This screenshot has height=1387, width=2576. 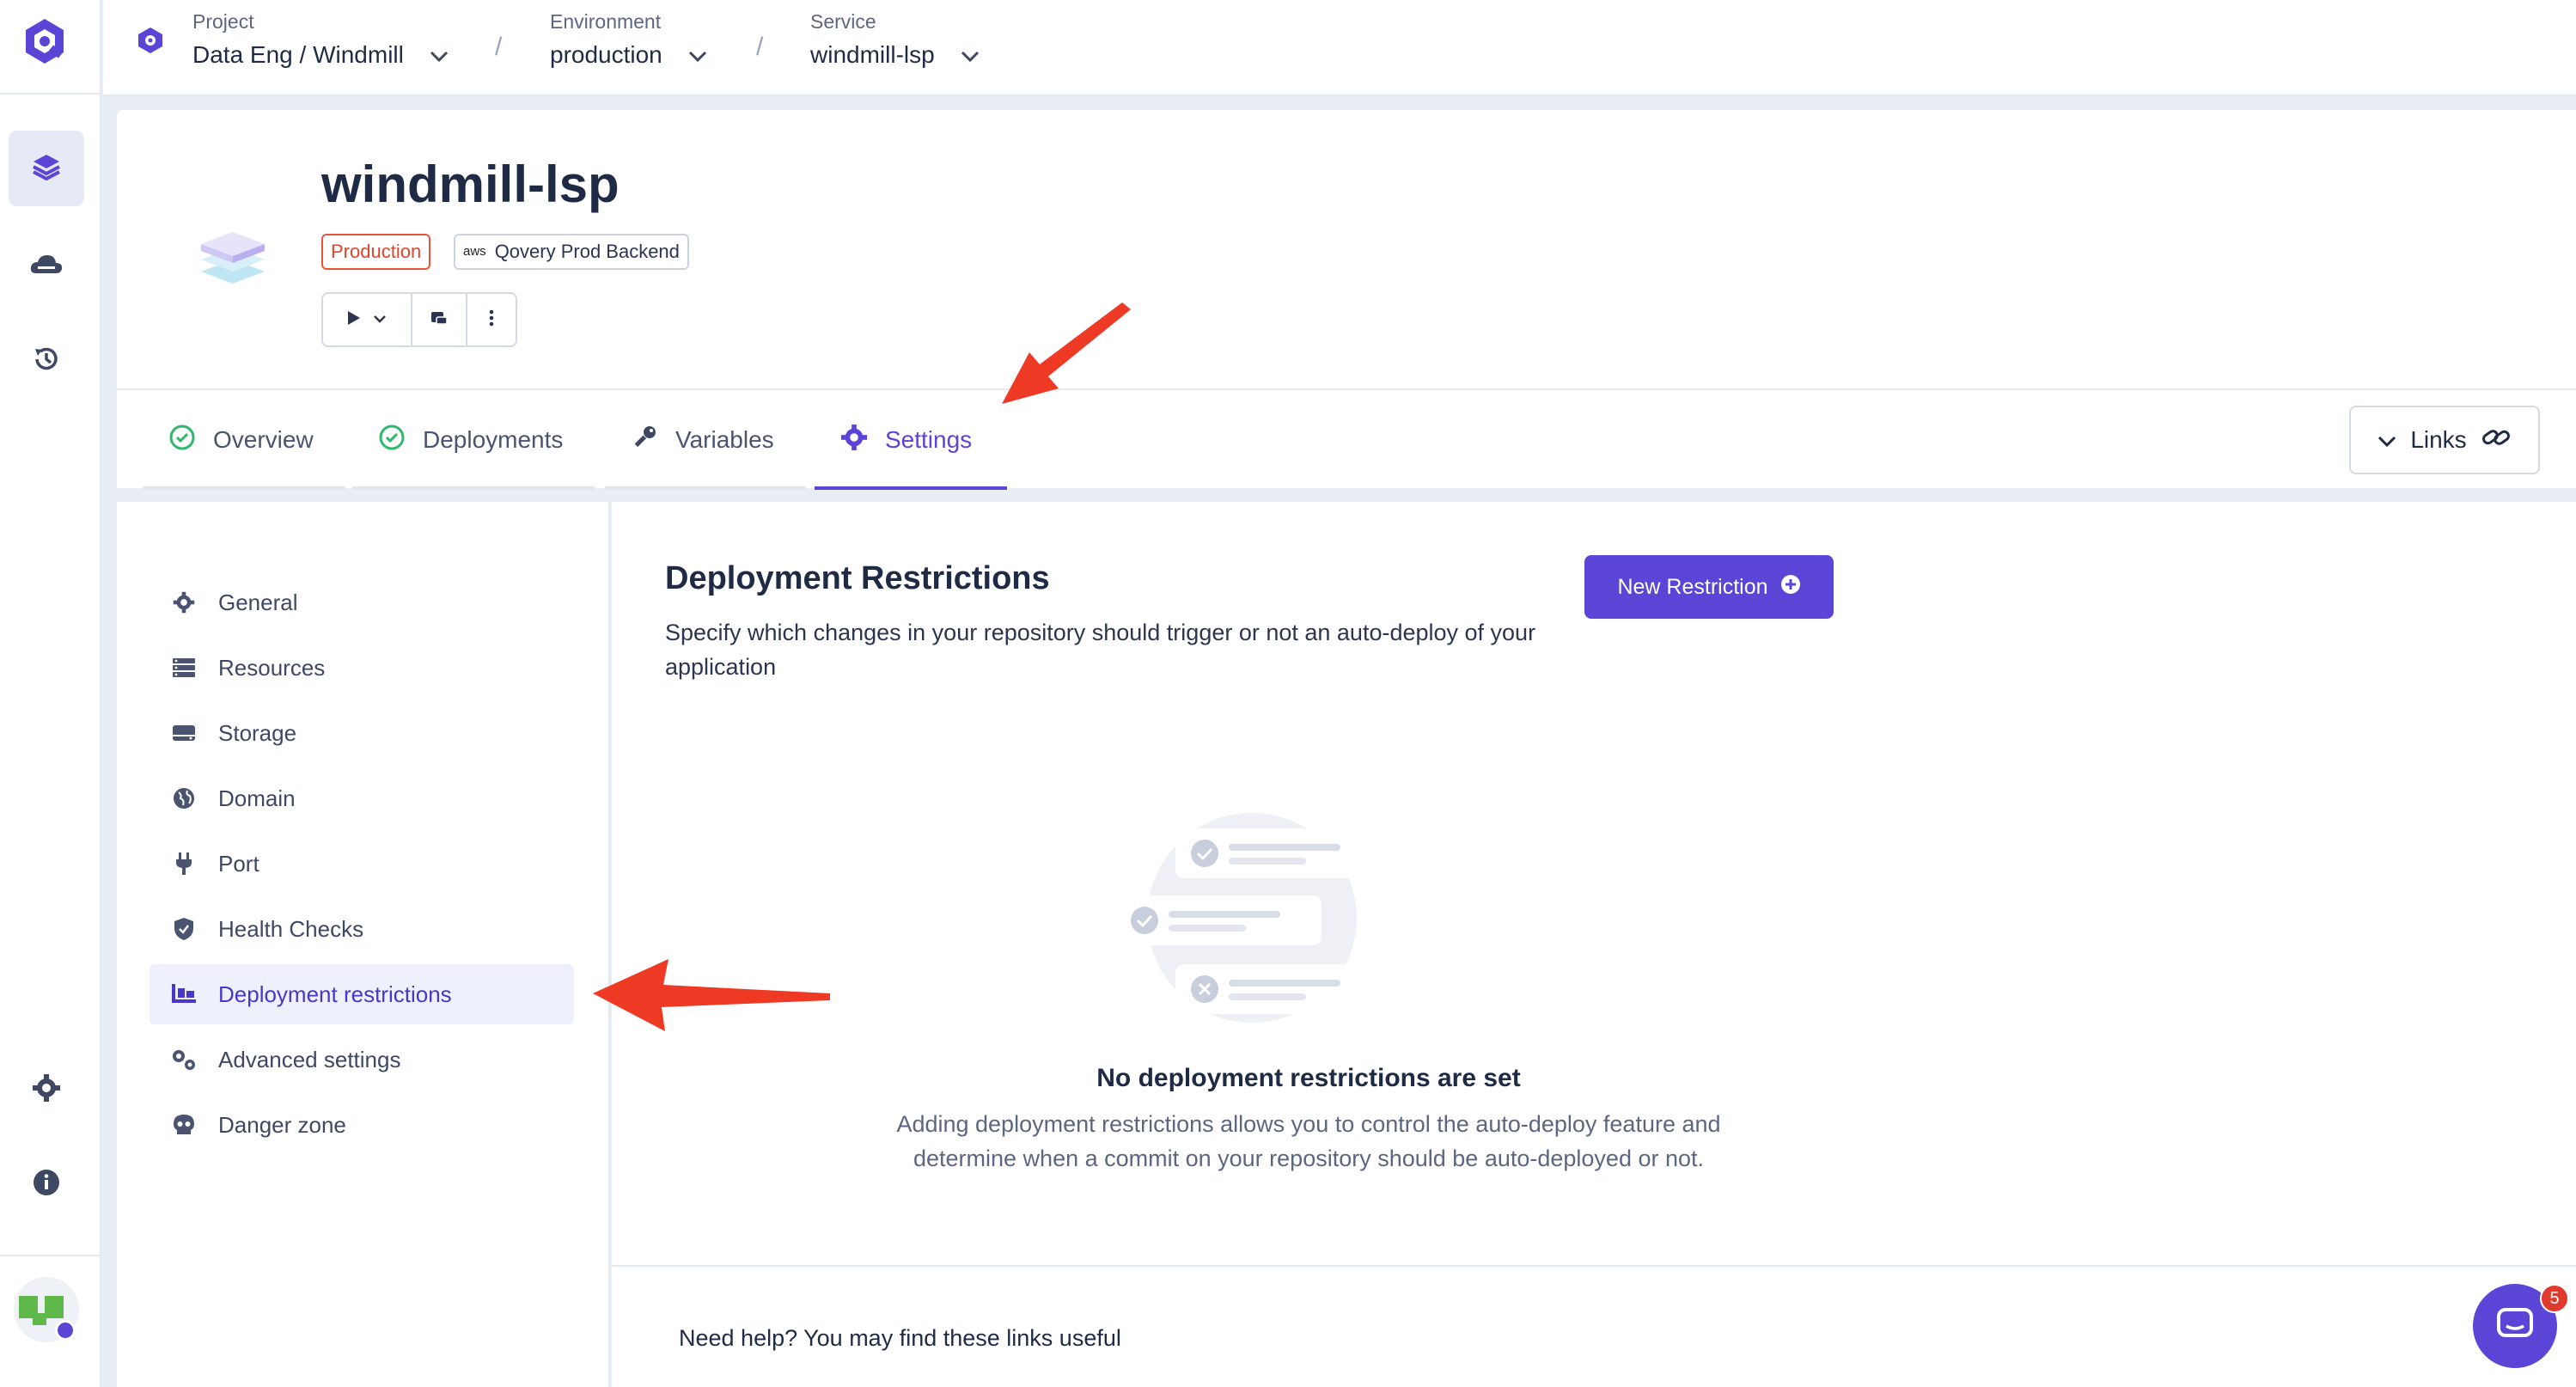 I want to click on history-icon, so click(x=46, y=361).